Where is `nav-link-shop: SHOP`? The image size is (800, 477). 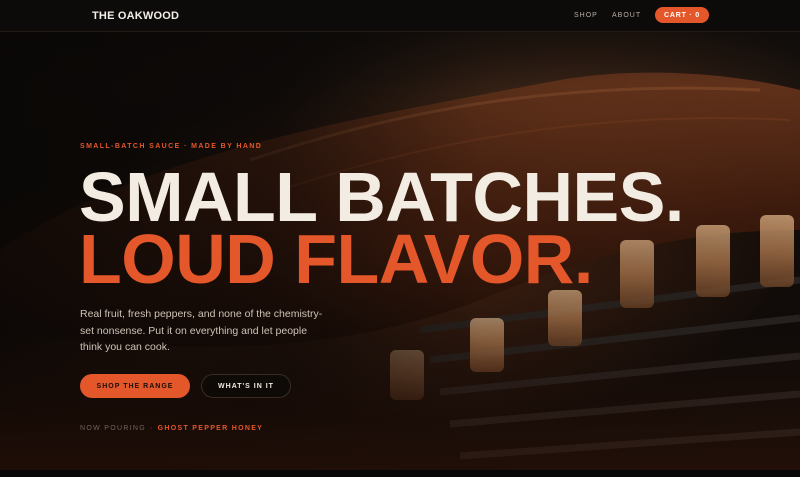 nav-link-shop: SHOP is located at coordinates (586, 15).